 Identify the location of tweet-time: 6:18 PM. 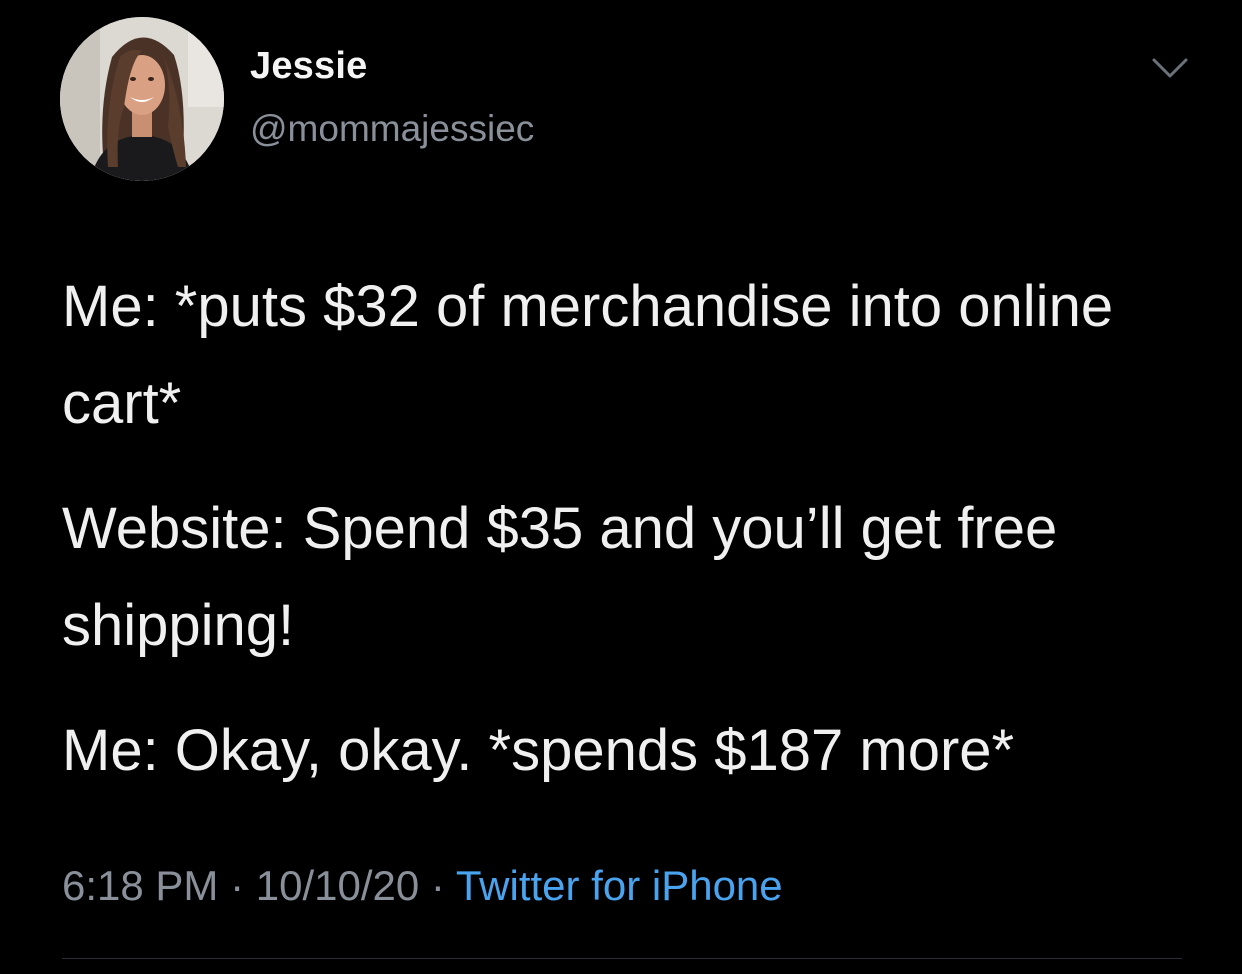
(140, 885).